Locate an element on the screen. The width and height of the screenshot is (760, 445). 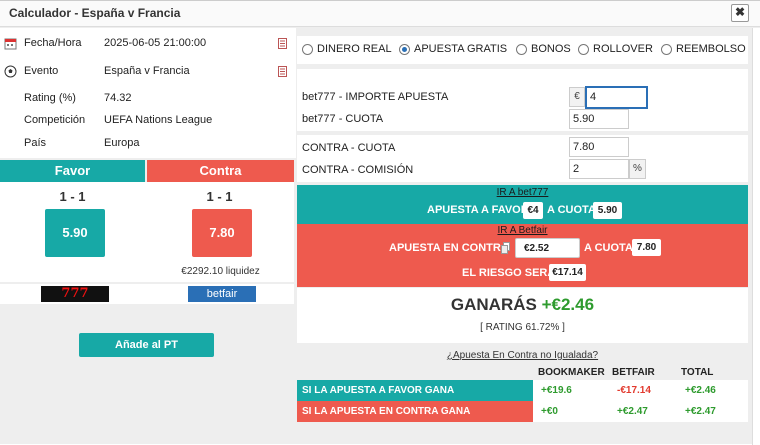
info-value: 2025-06-05 21:00:00 is located at coordinates (155, 43).